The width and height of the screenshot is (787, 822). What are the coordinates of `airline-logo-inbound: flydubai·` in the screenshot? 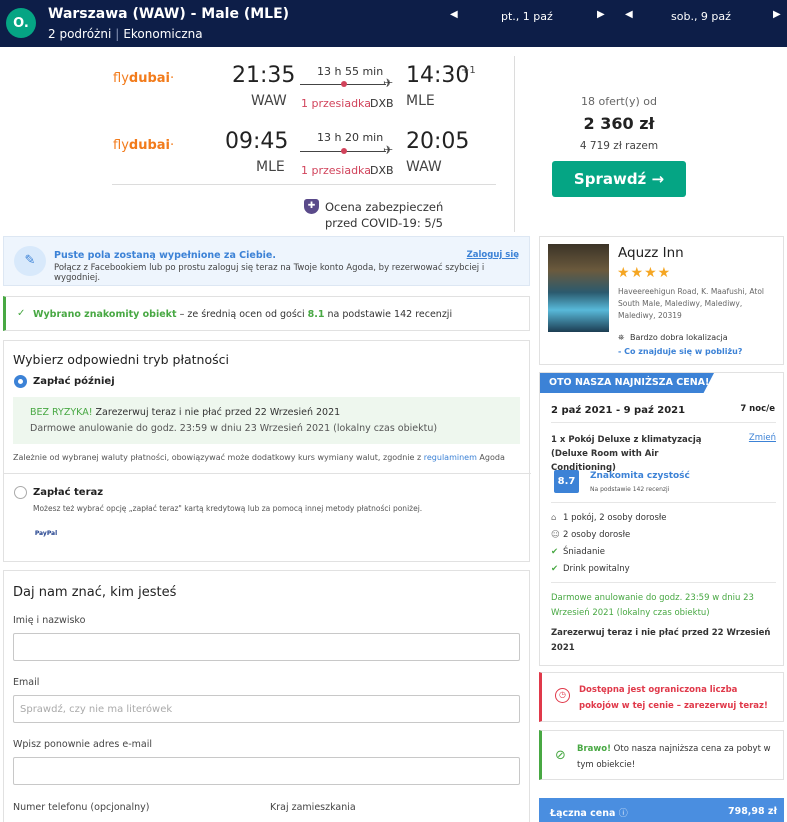 It's located at (144, 145).